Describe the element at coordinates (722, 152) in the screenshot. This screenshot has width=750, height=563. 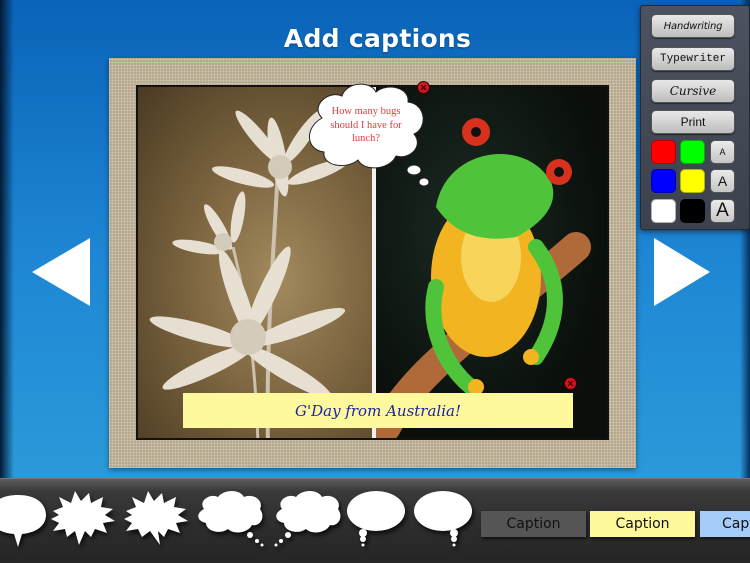
I see `text-size-small-button: A` at that location.